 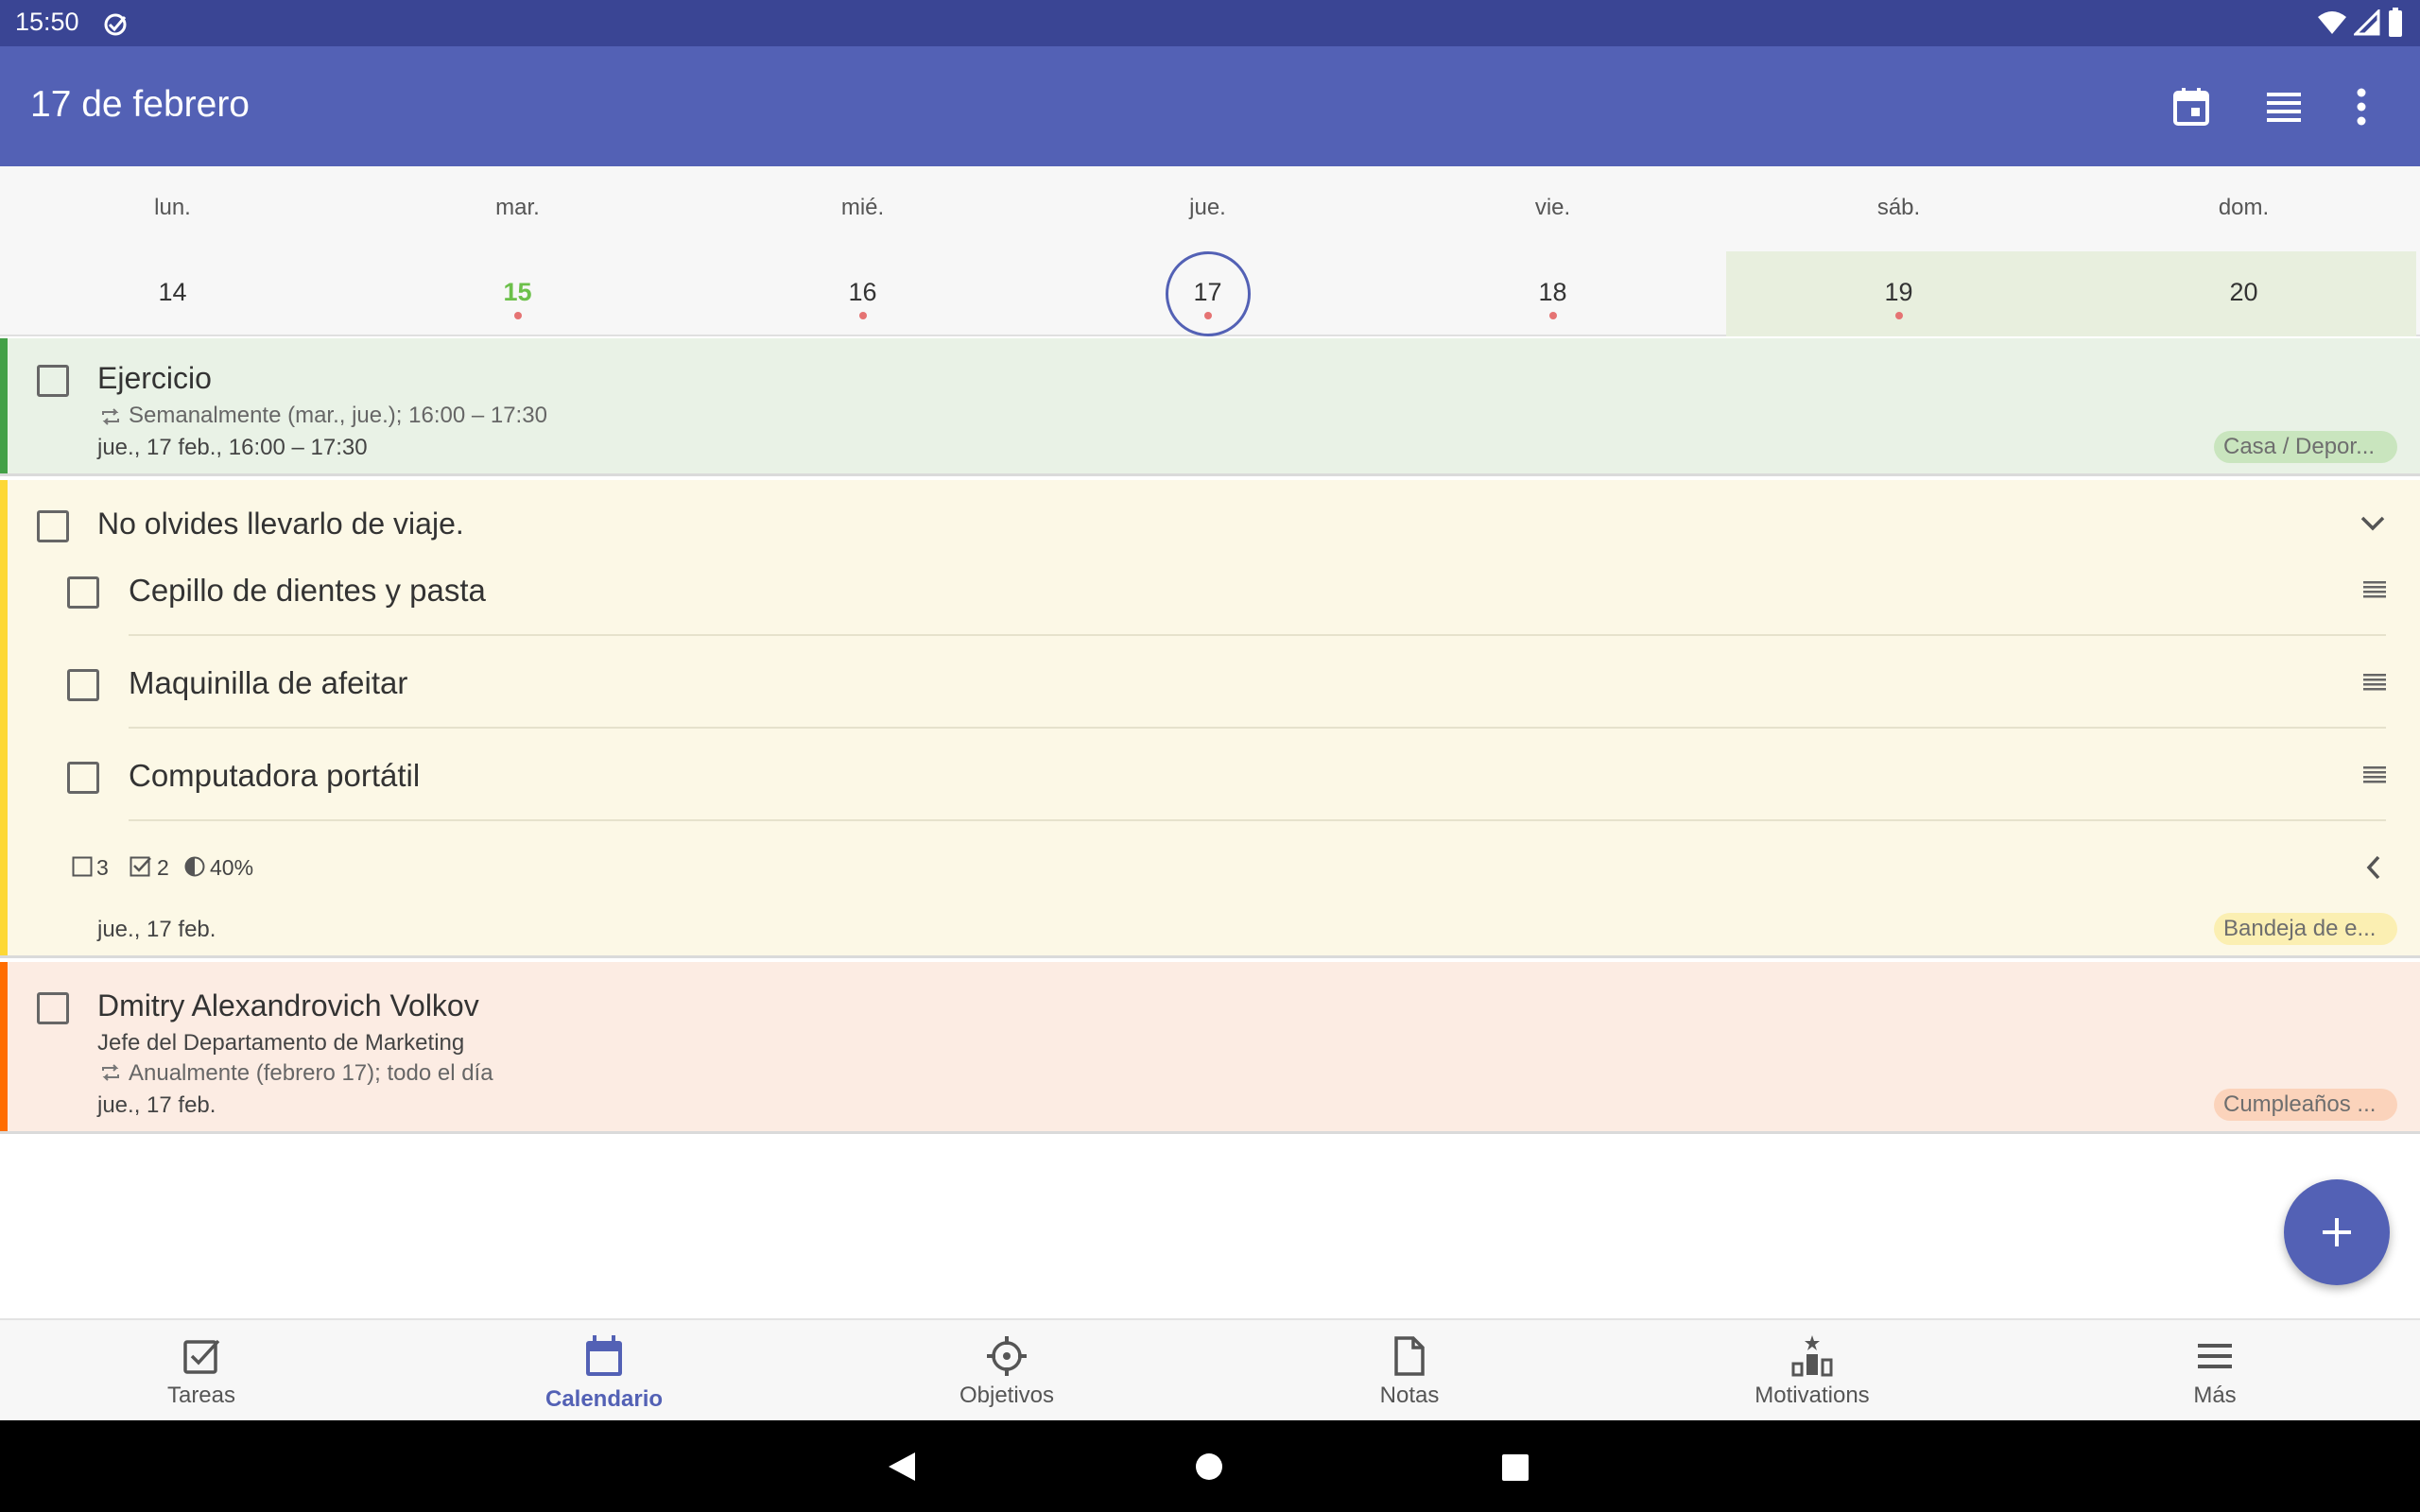 I want to click on nav-objetivos: Objetivos, so click(x=1006, y=1371).